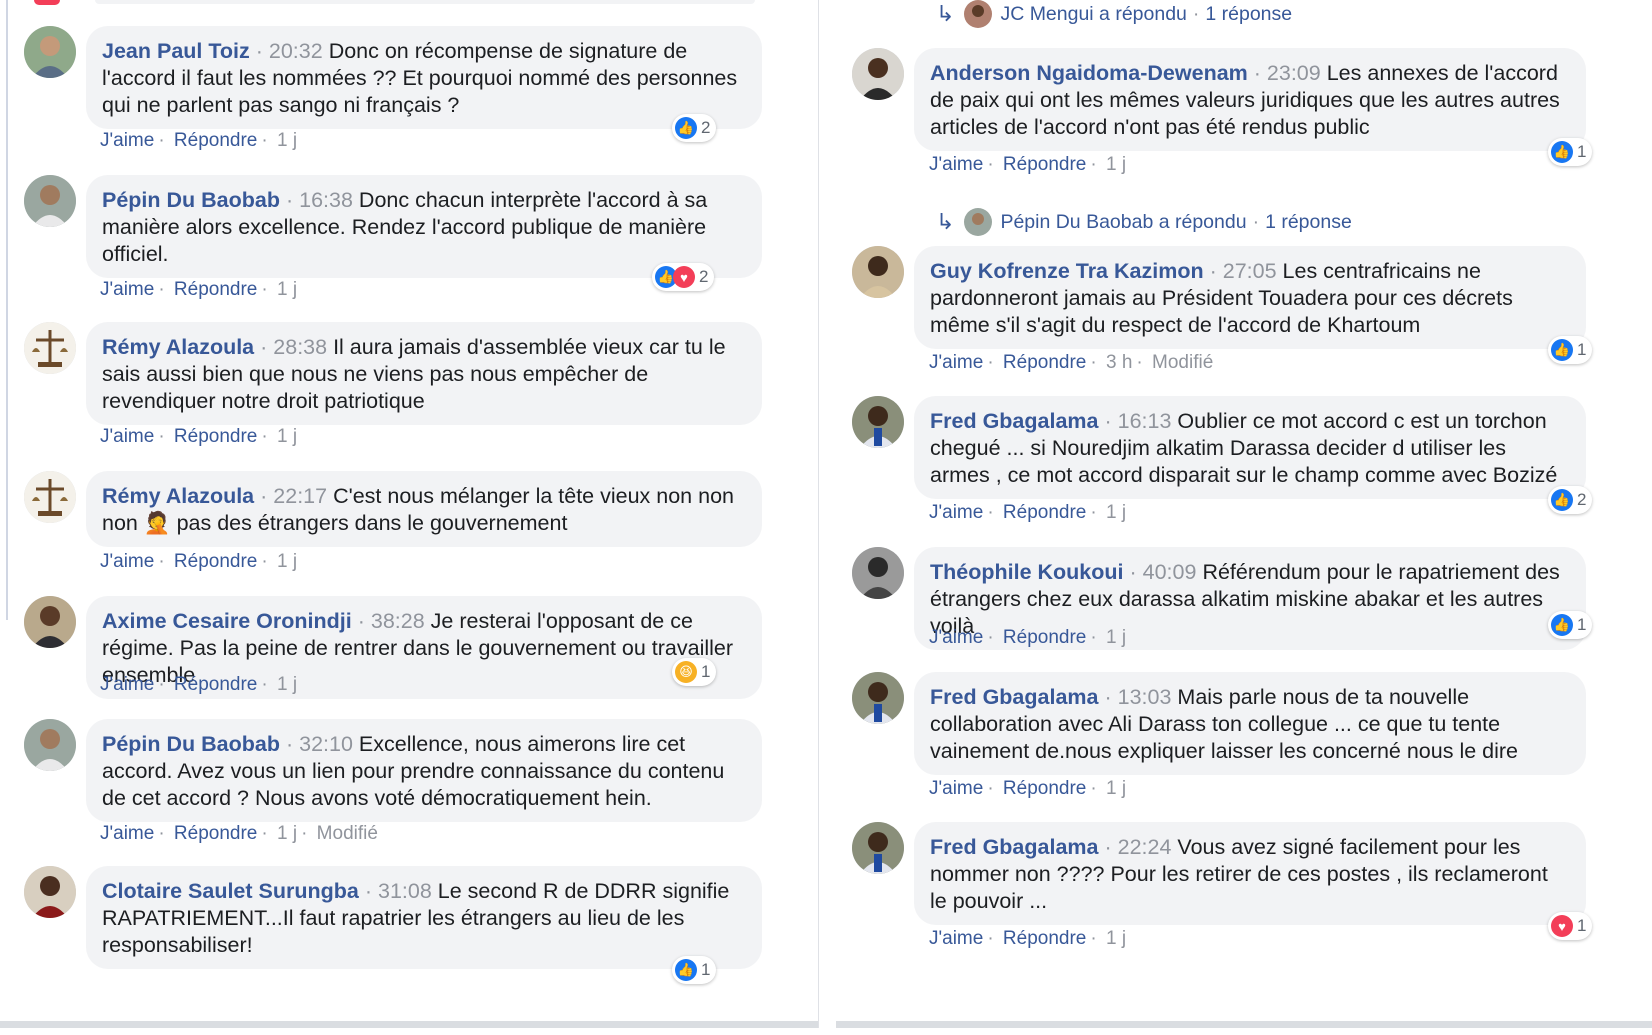  I want to click on reaction-count: 😆 1, so click(694, 672).